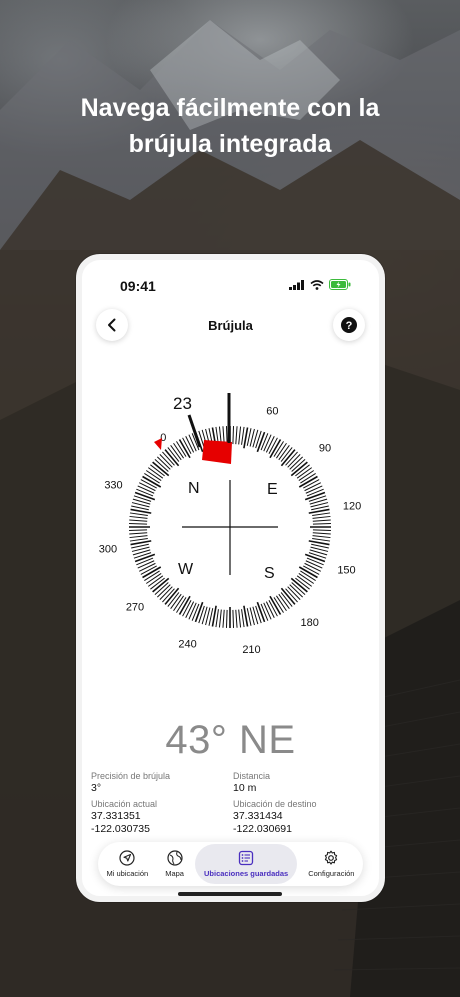  What do you see at coordinates (194, 488) in the screenshot?
I see `cardinal-n: N` at bounding box center [194, 488].